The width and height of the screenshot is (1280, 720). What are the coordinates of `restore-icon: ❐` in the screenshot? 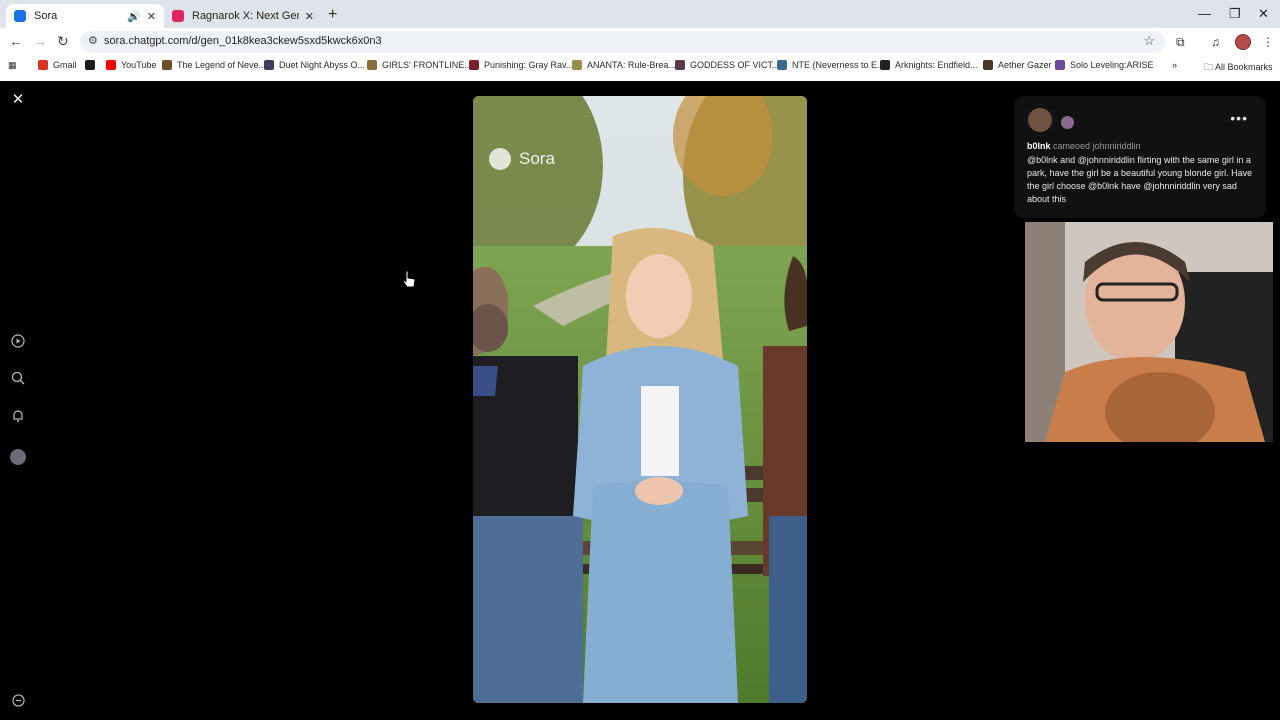 It's located at (1235, 14).